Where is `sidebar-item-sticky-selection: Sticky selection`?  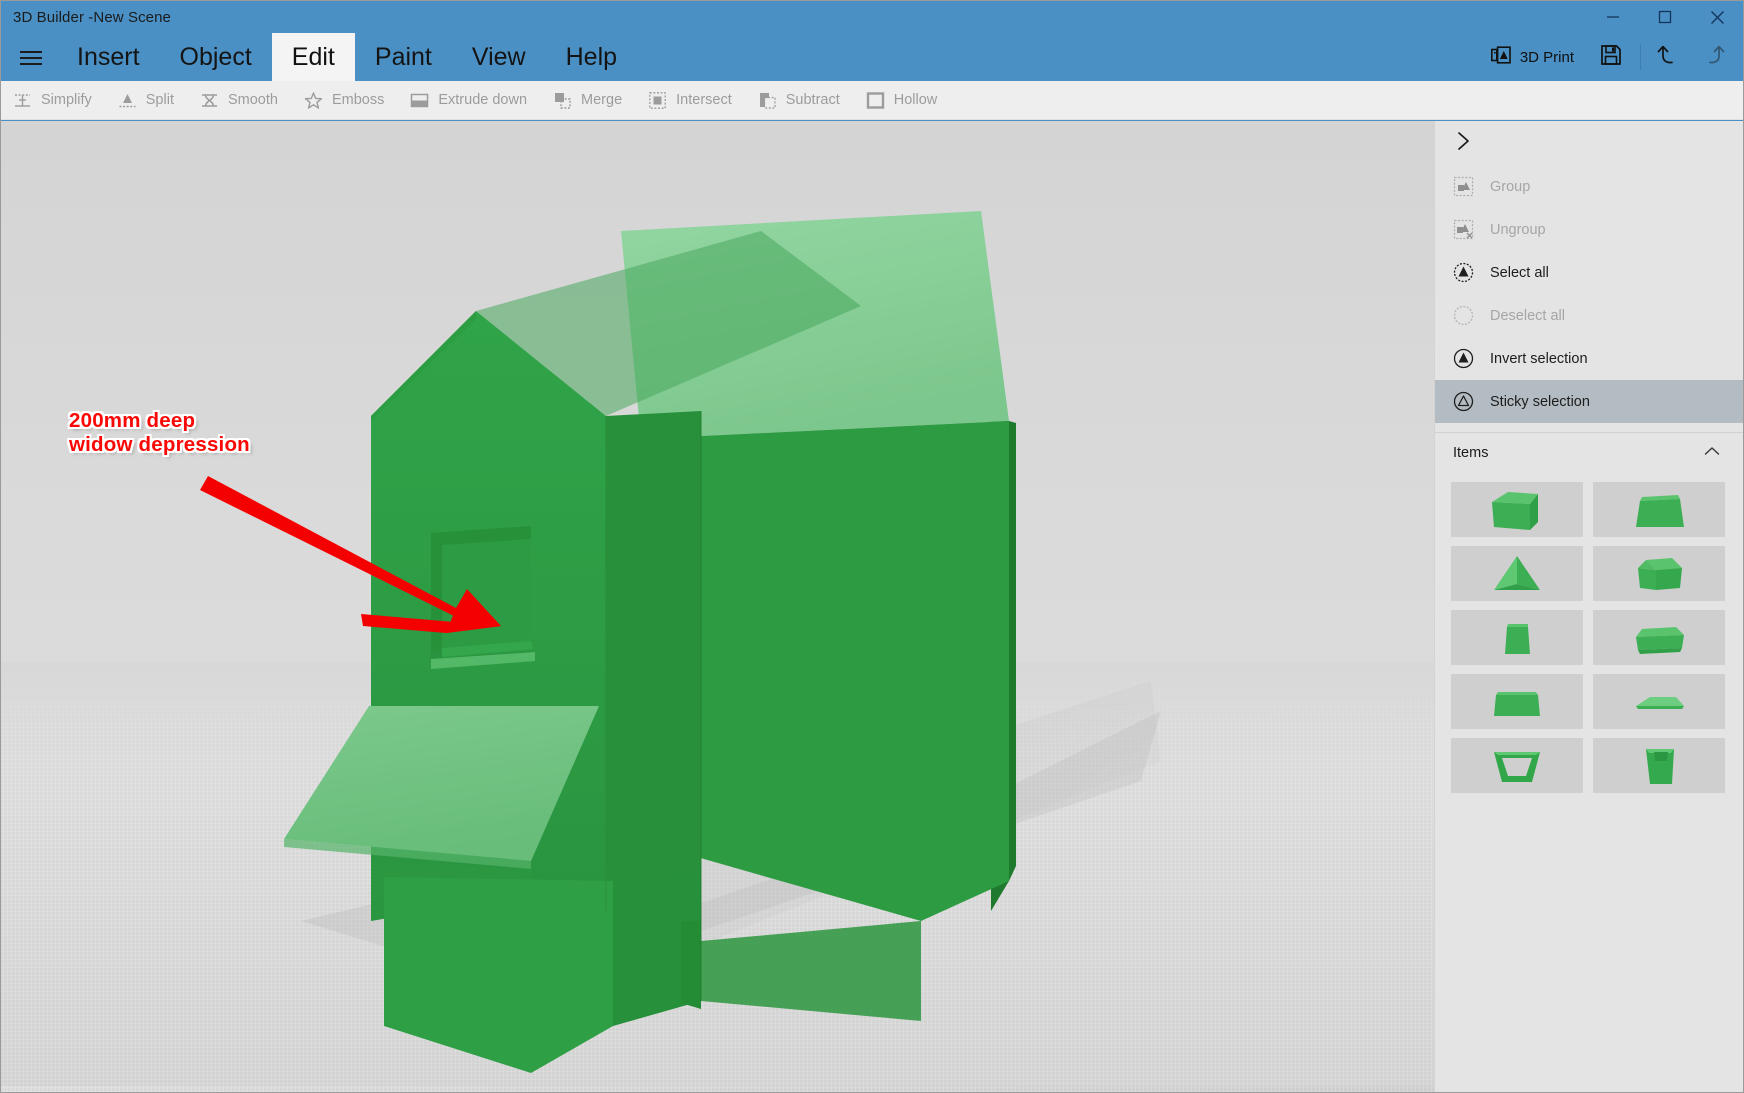
sidebar-item-sticky-selection: Sticky selection is located at coordinates (1589, 401).